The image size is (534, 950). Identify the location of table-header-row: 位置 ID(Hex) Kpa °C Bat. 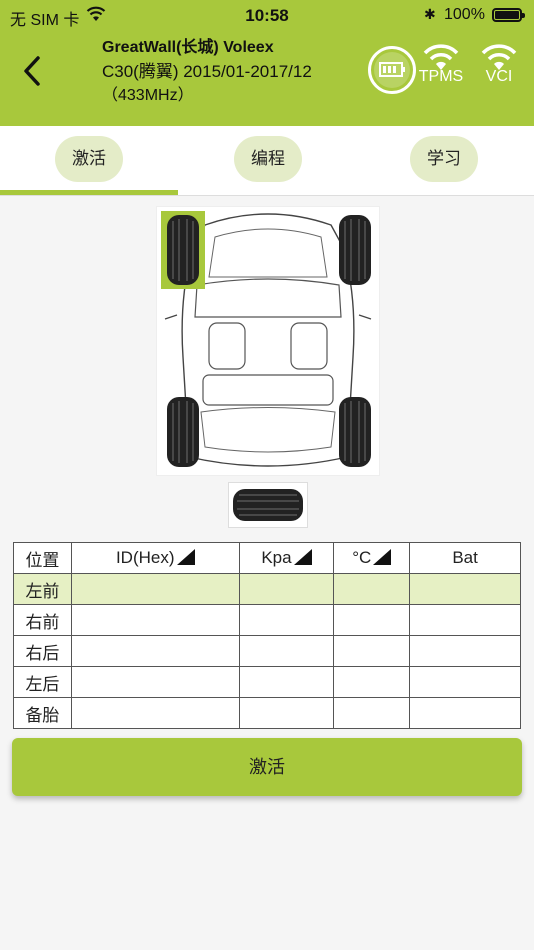
(267, 558).